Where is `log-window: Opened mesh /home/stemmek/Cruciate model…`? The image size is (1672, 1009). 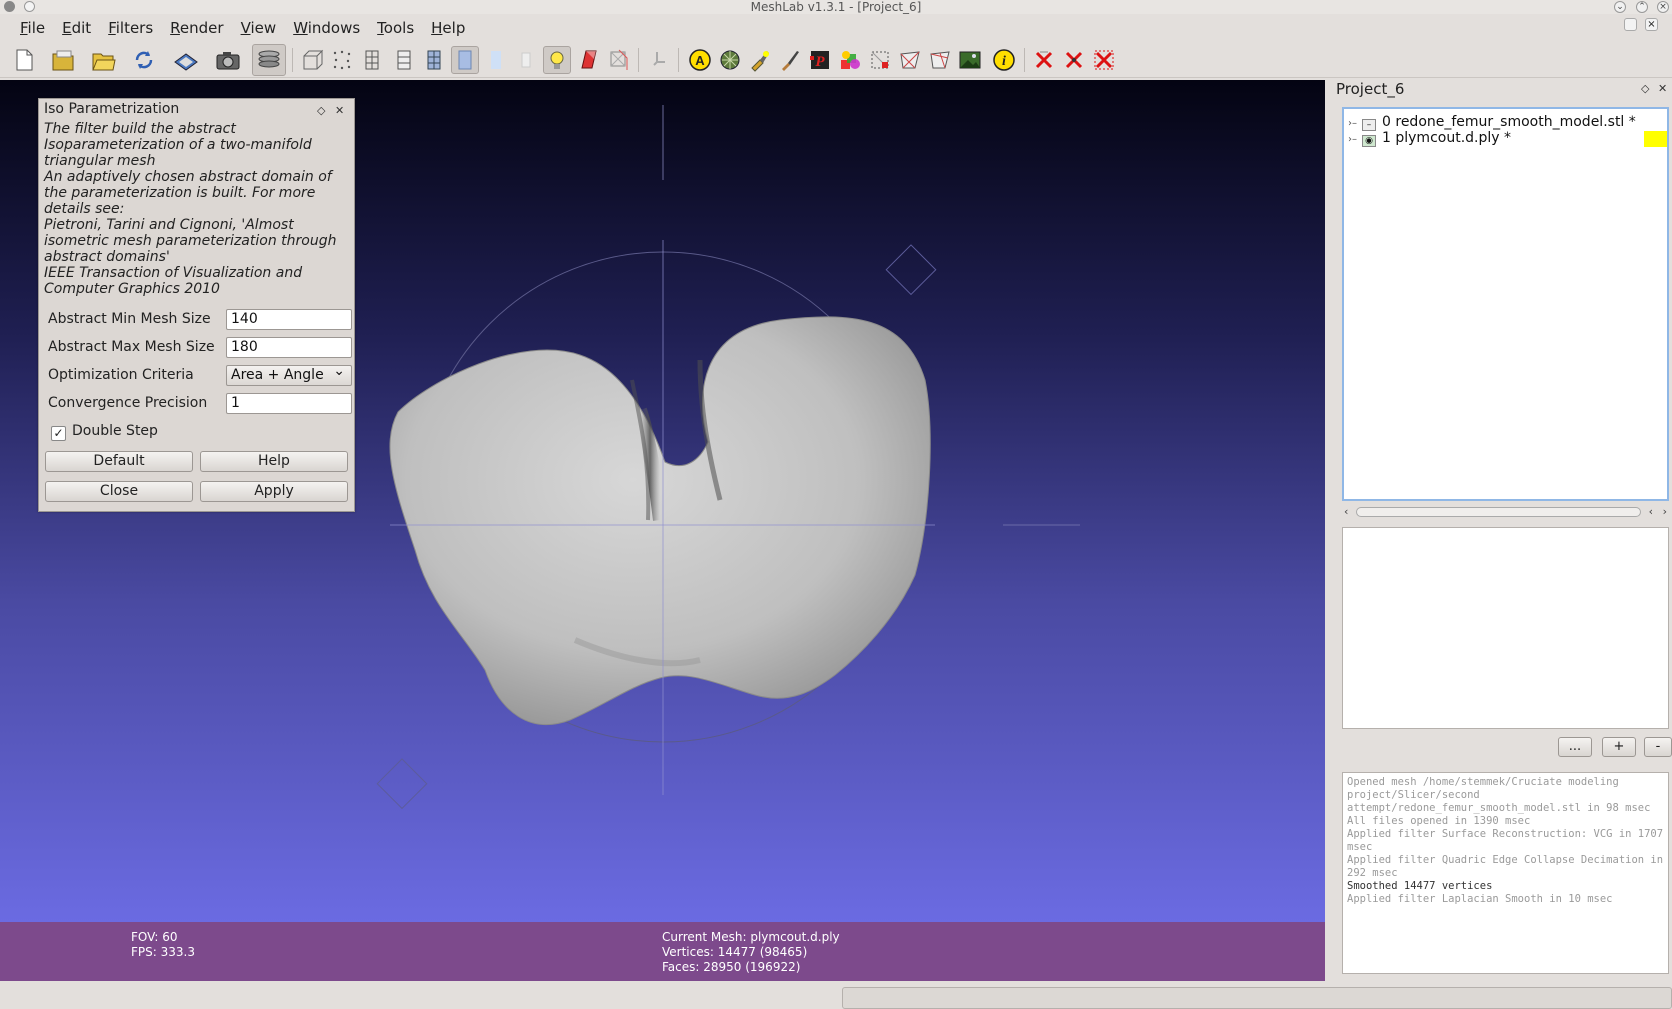 log-window: Opened mesh /home/stemmek/Cruciate model… is located at coordinates (1505, 873).